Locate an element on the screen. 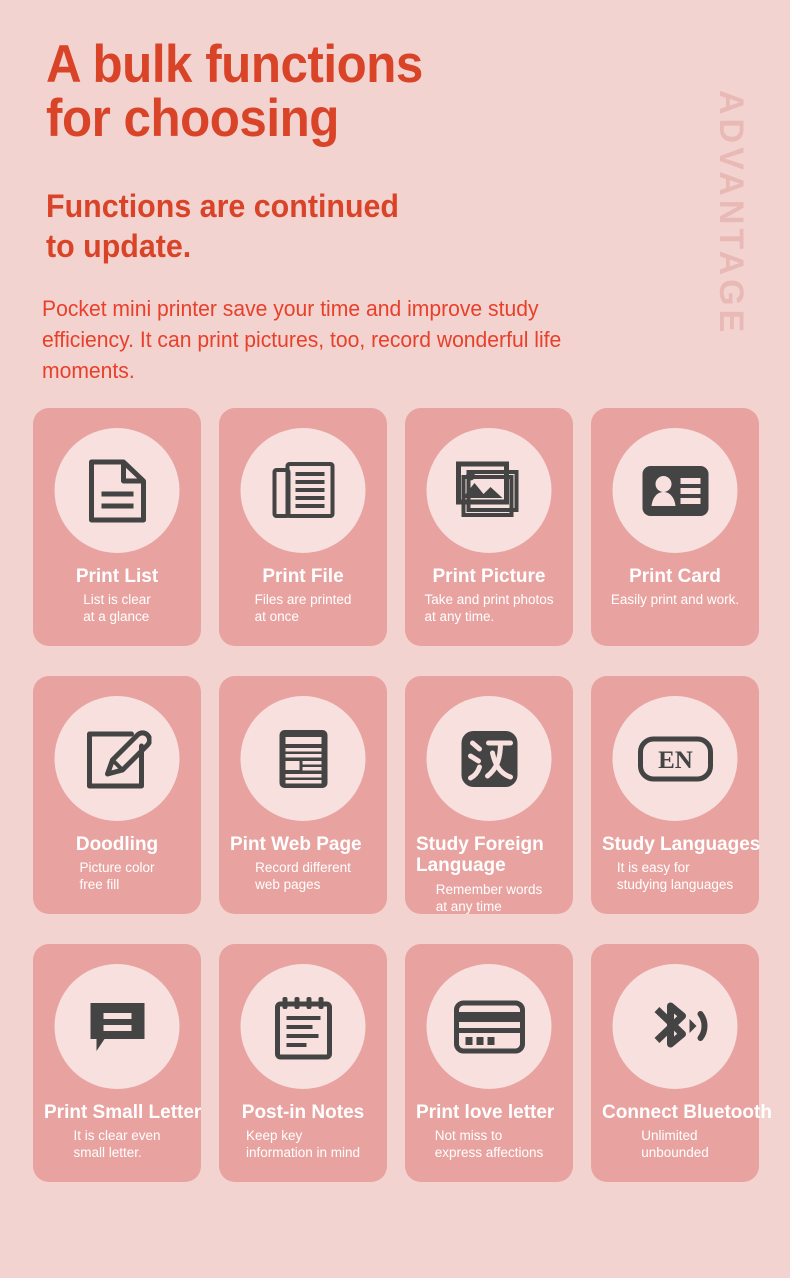 This screenshot has width=790, height=1278. card-title: Study Foreign Language is located at coordinates (480, 855).